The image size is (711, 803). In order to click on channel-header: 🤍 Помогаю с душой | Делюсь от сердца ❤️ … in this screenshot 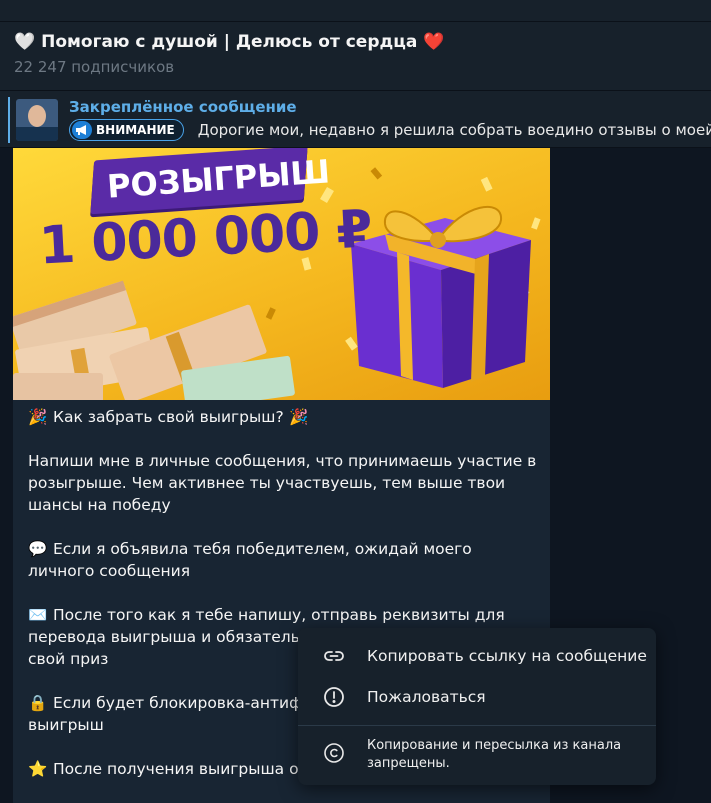, I will do `click(355, 56)`.